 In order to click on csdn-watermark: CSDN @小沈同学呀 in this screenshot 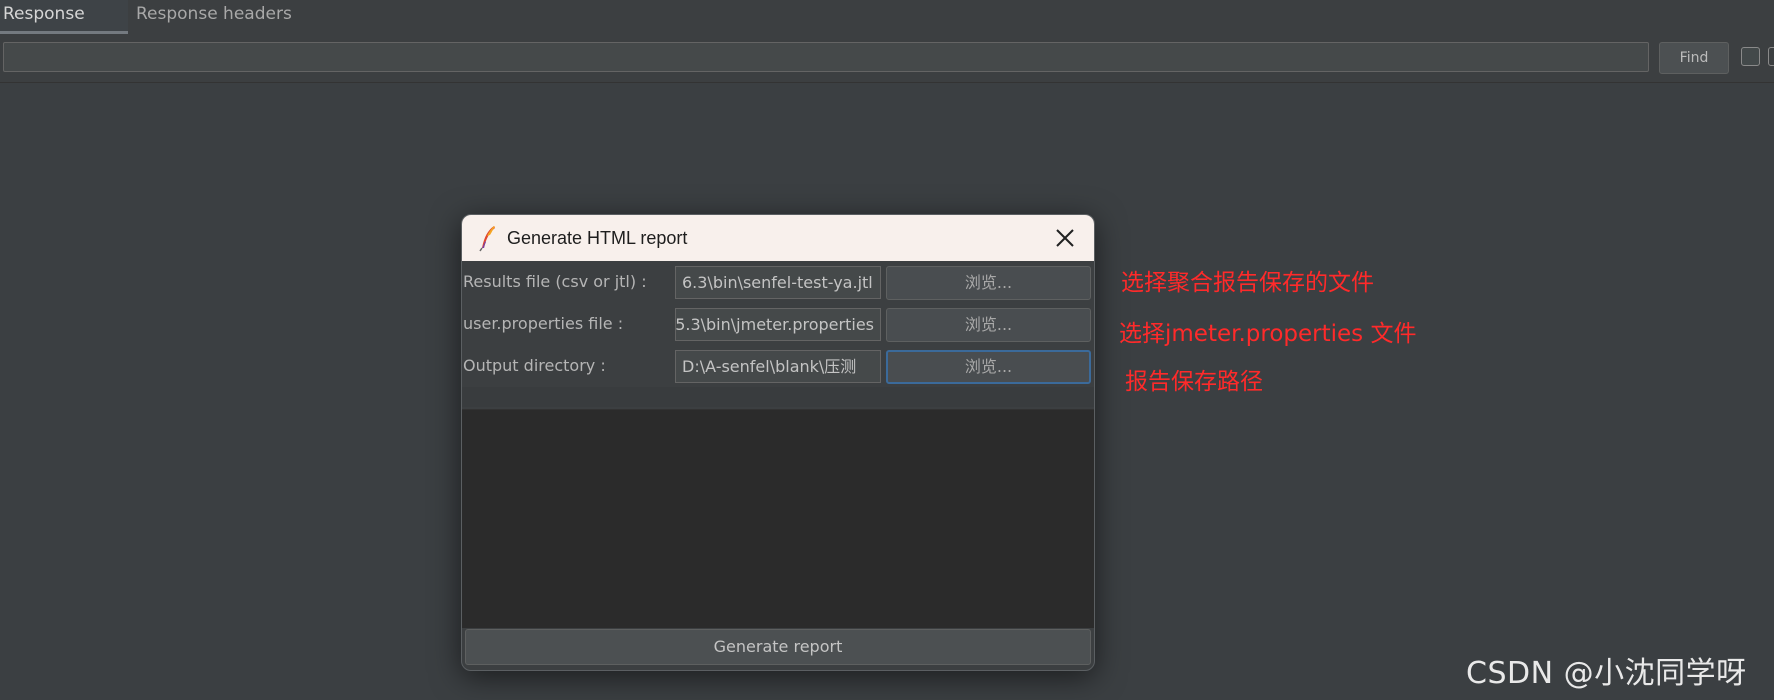, I will do `click(1606, 673)`.